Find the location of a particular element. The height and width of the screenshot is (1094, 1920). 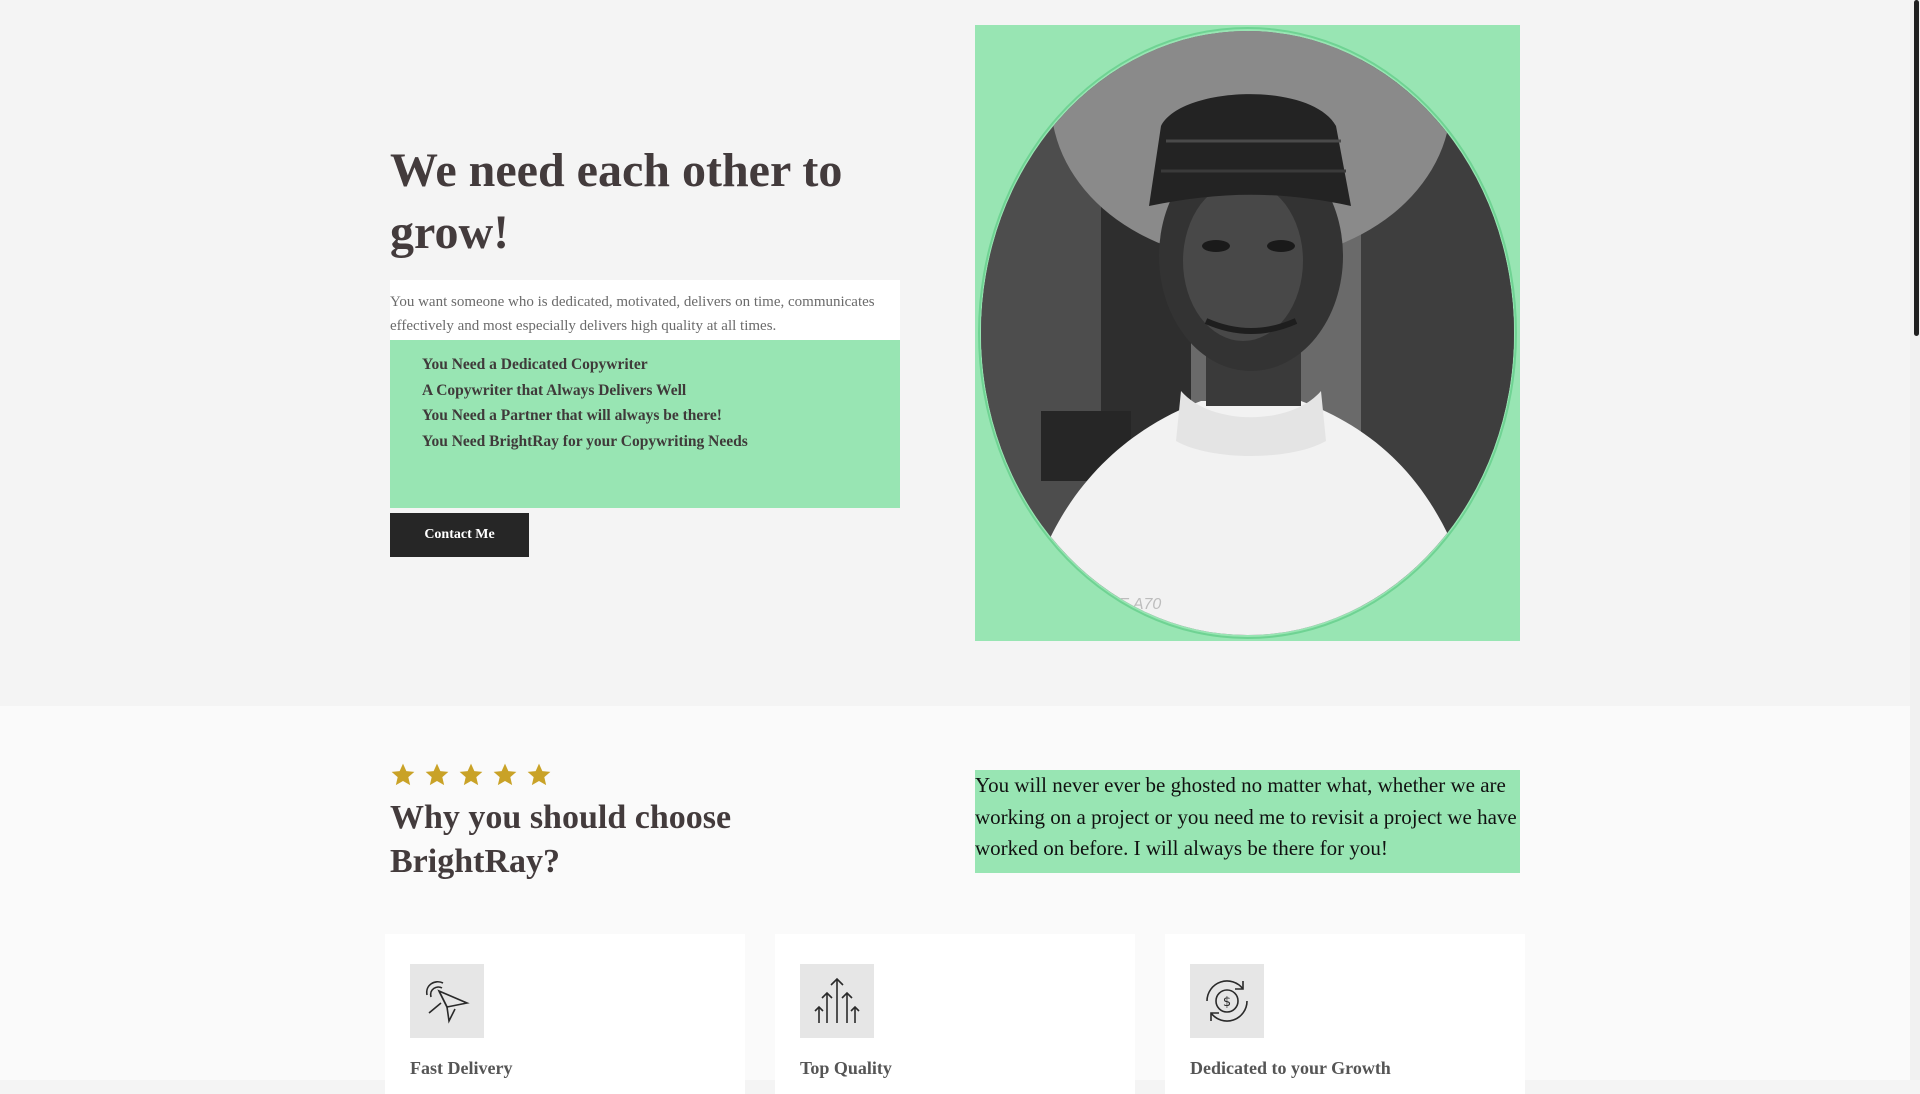

dollar-cycle-icon: $ is located at coordinates (1227, 1001).